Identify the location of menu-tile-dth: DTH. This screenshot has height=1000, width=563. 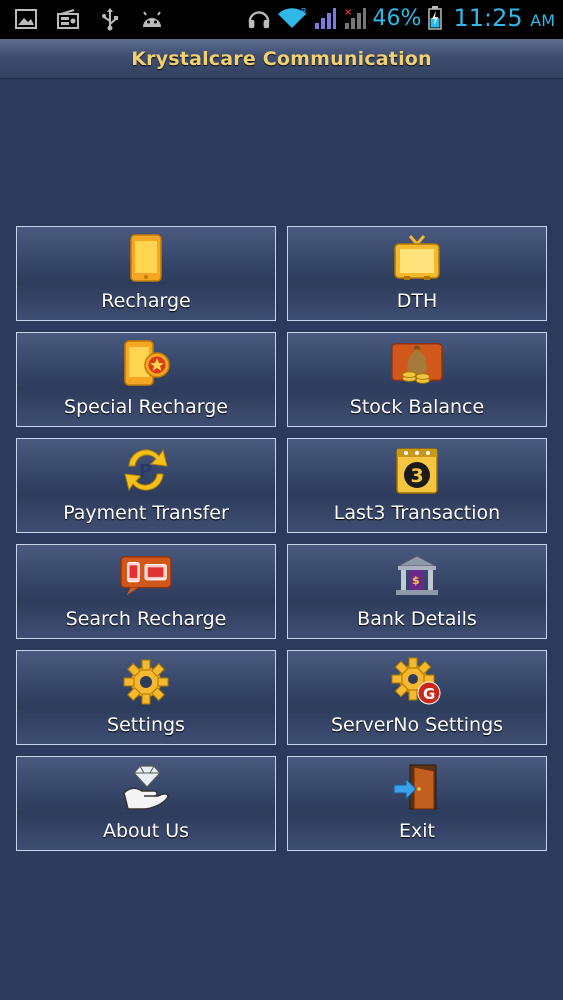
(417, 273).